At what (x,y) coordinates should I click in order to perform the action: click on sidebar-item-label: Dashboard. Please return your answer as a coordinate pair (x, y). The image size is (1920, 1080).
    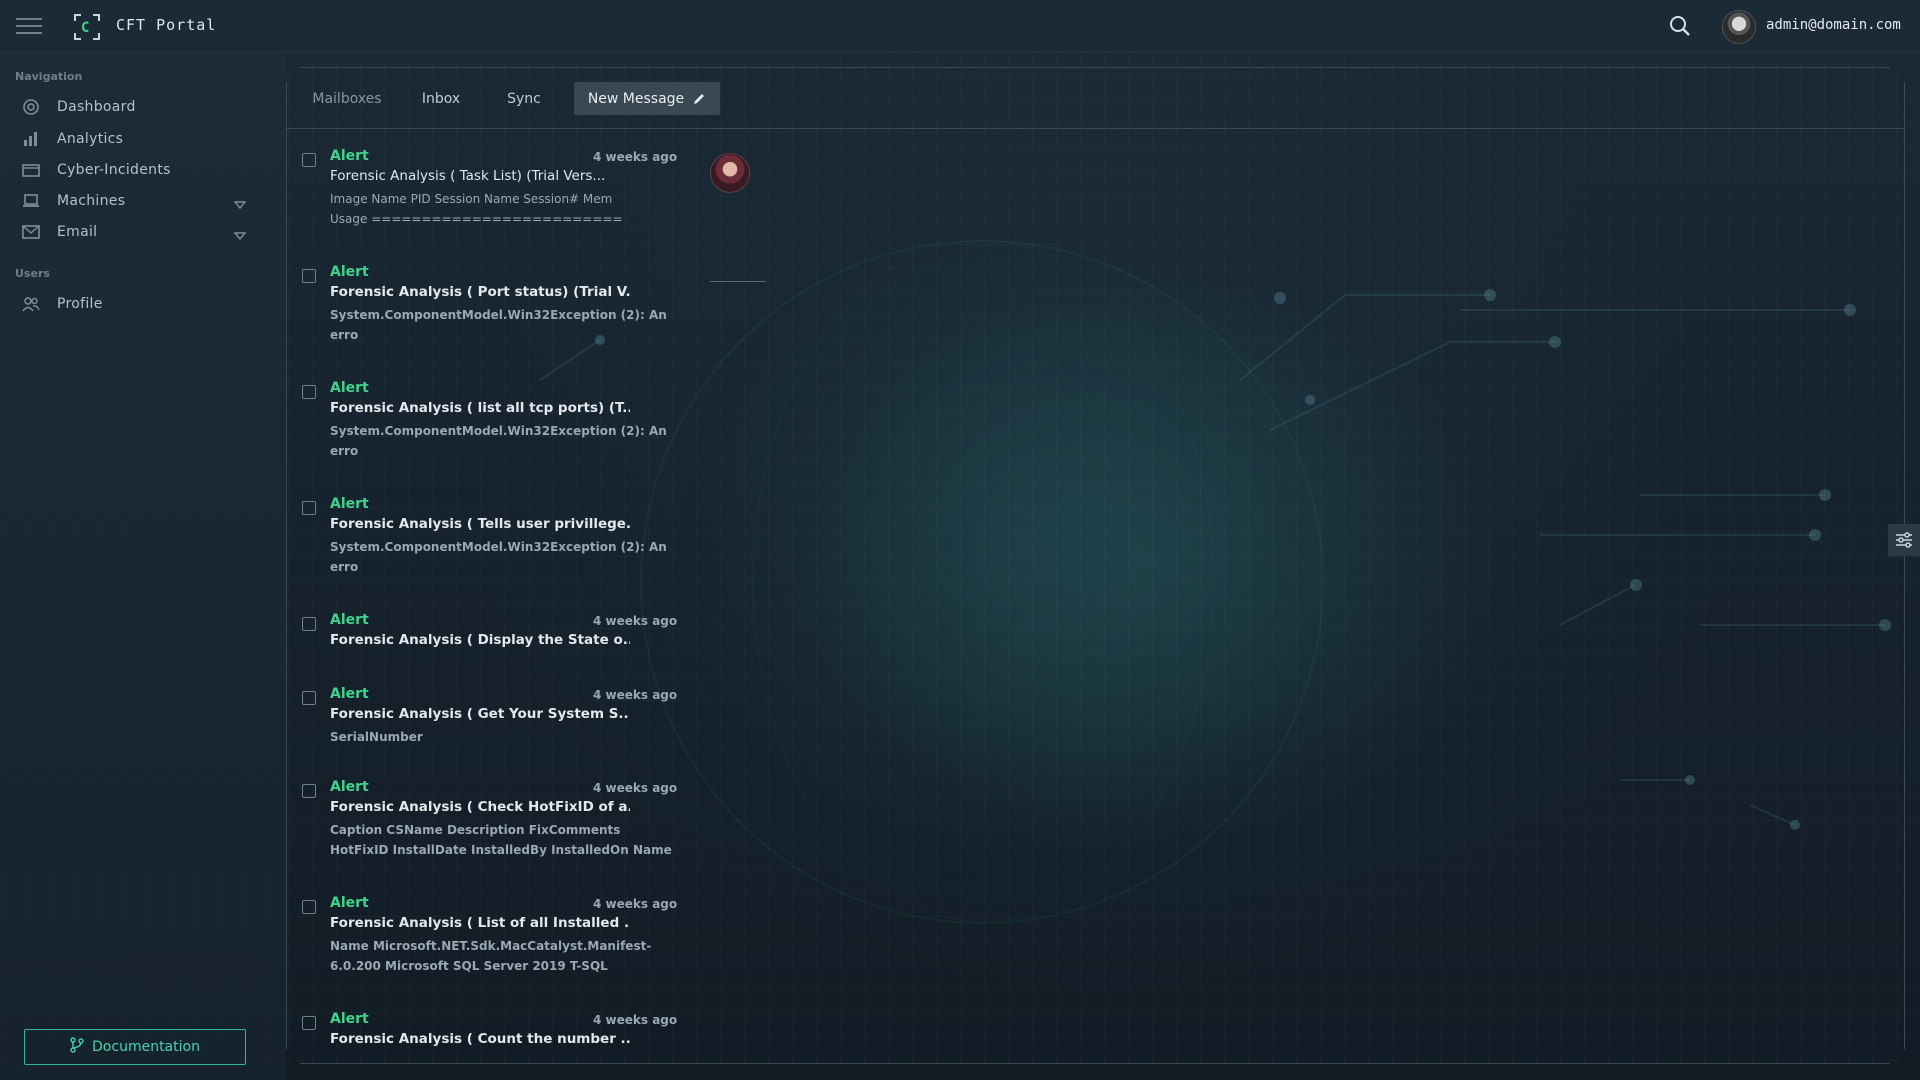
    Looking at the image, I should click on (96, 107).